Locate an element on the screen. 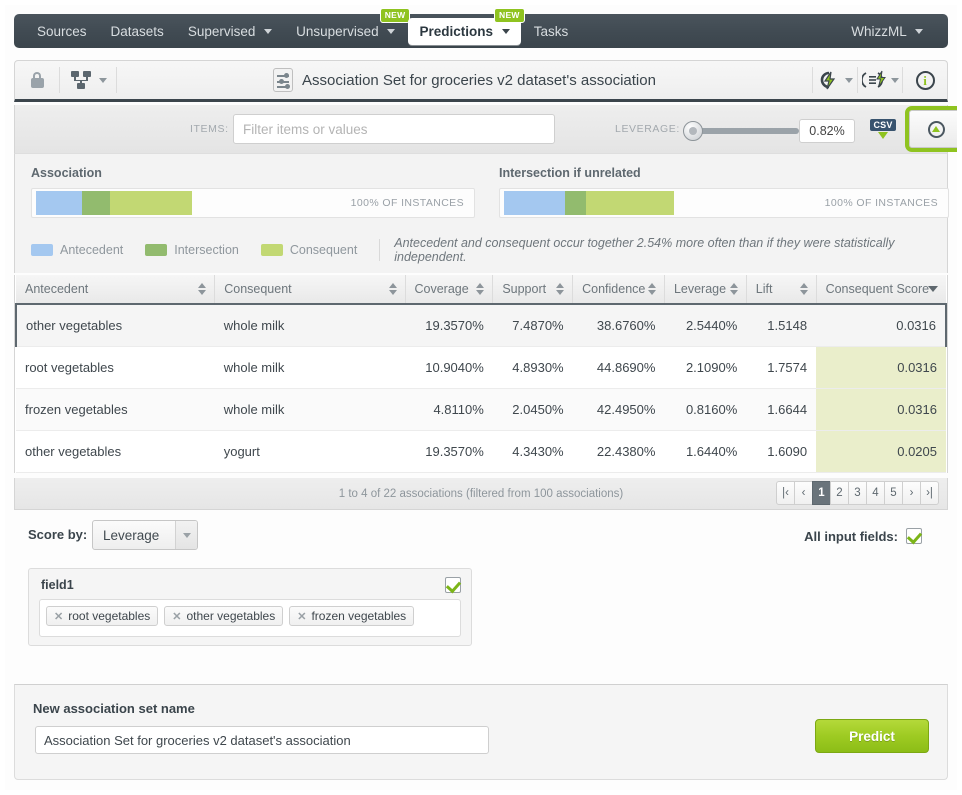 This screenshot has width=962, height=795. association-bar-segments is located at coordinates (114, 203).